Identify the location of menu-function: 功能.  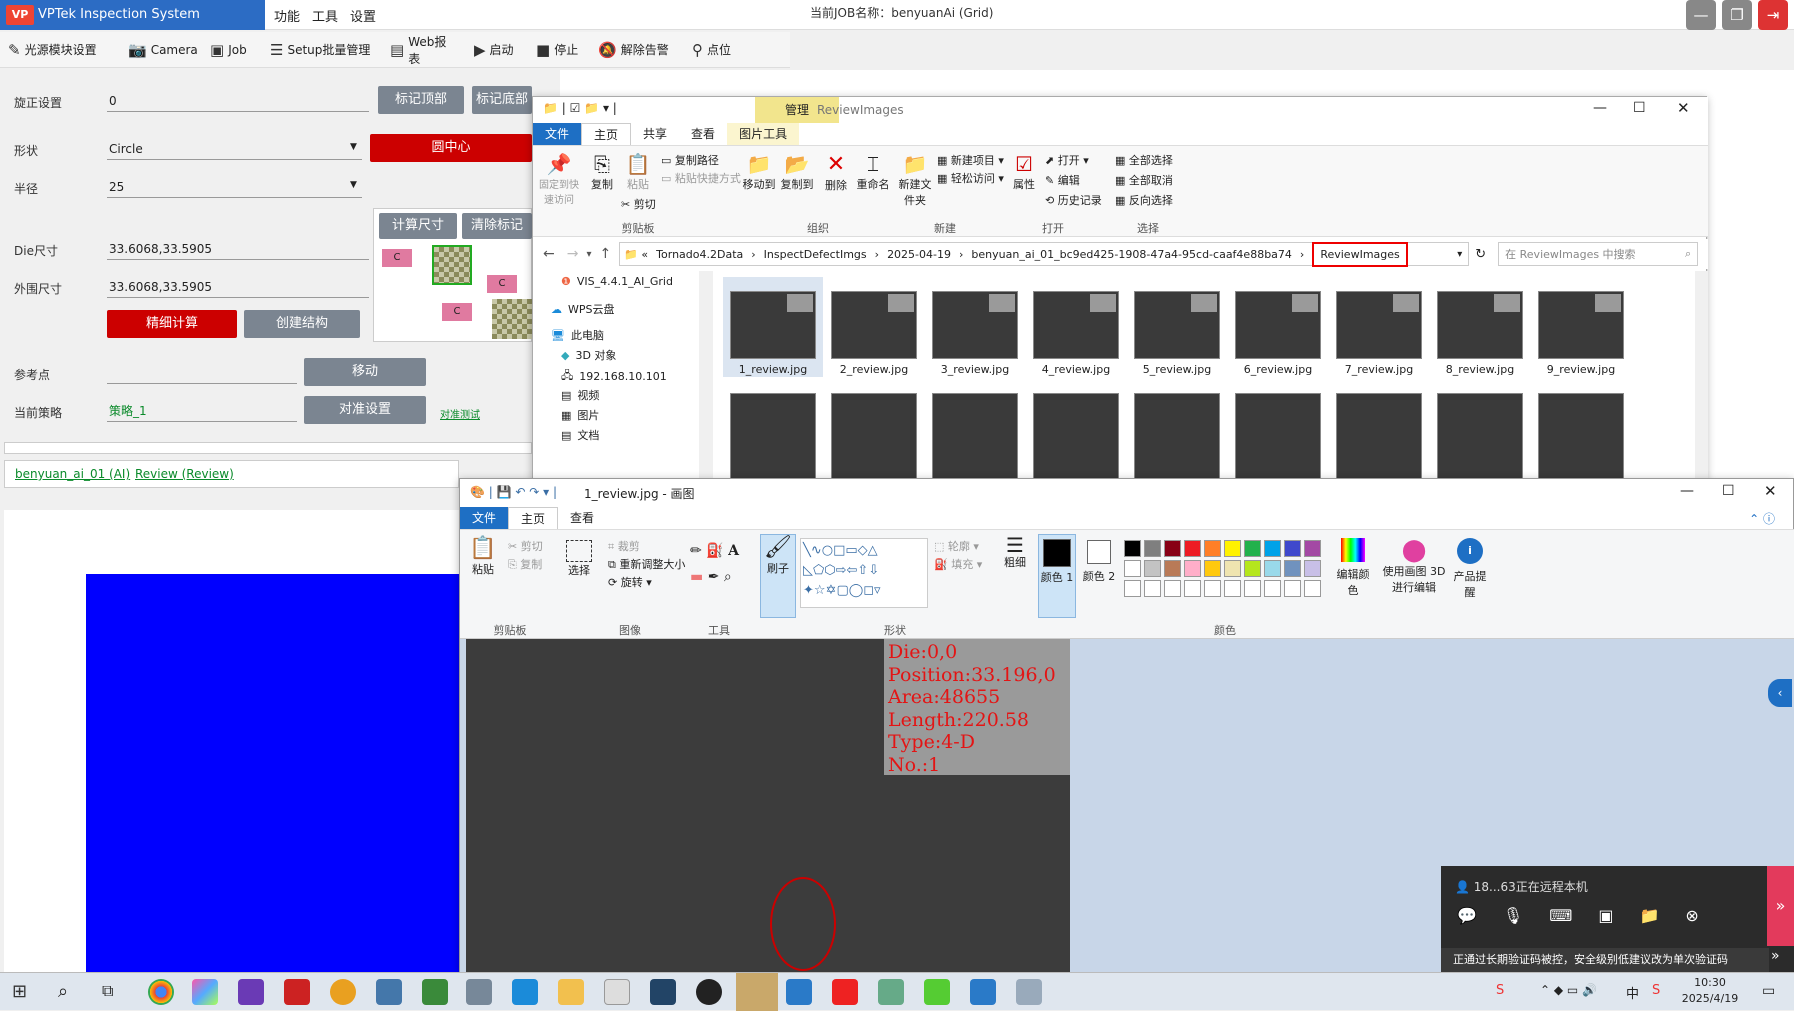
(287, 15).